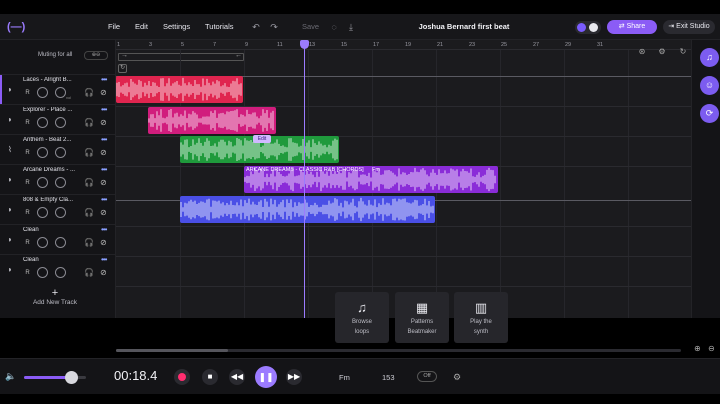 The width and height of the screenshot is (720, 404). I want to click on zoom-out-icon: ⊖, so click(711, 348).